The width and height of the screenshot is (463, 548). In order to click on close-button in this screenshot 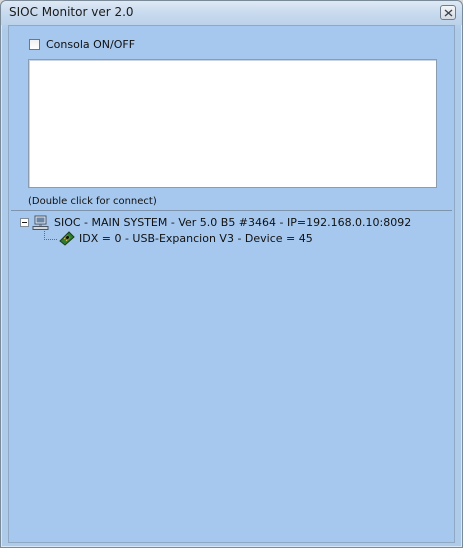, I will do `click(448, 12)`.